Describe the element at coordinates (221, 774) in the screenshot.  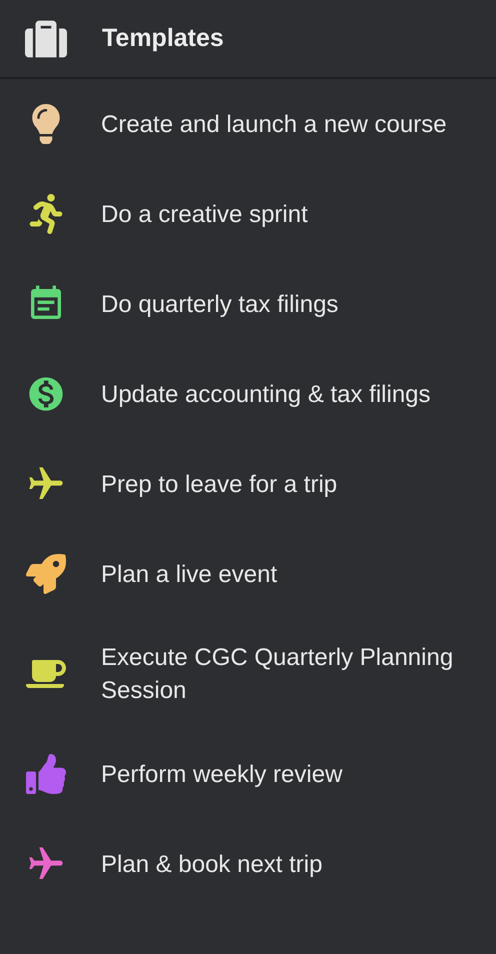
I see `template-item: Perform weekly review` at that location.